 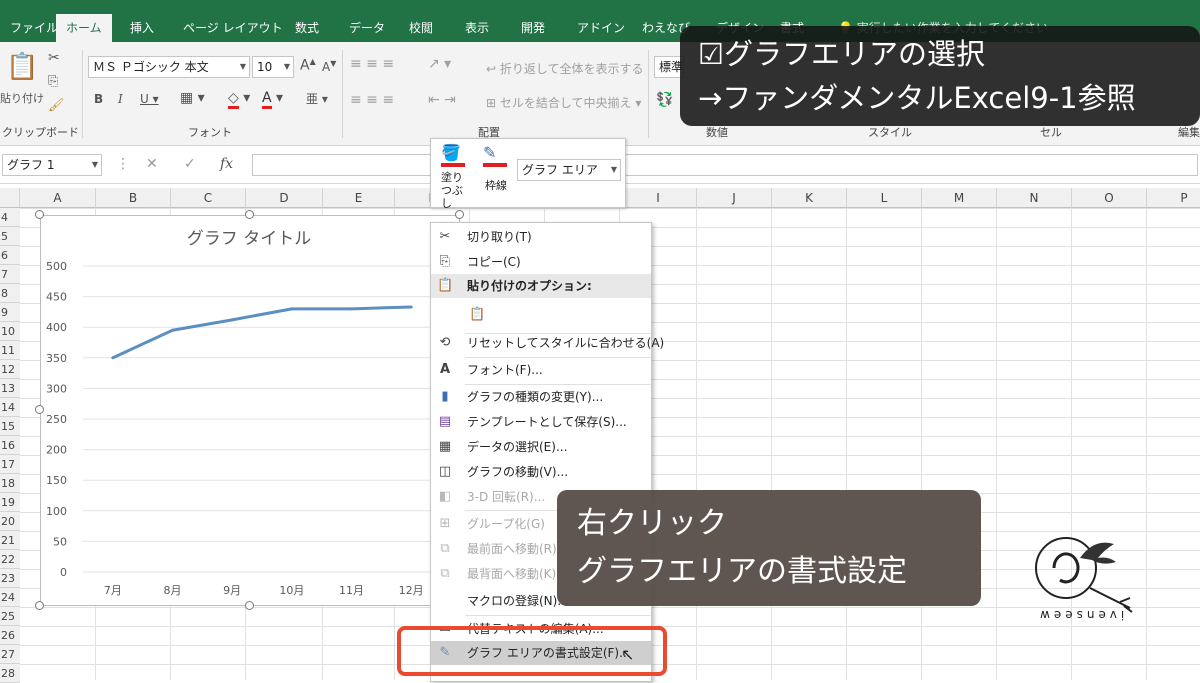 What do you see at coordinates (54, 58) in the screenshot?
I see `cut-icon: ✂` at bounding box center [54, 58].